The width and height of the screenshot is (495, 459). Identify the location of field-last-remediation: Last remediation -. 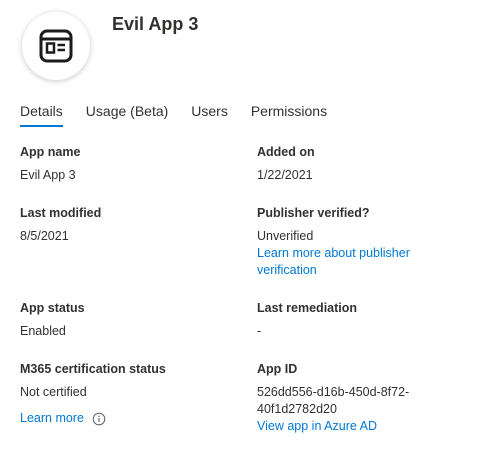
(367, 320).